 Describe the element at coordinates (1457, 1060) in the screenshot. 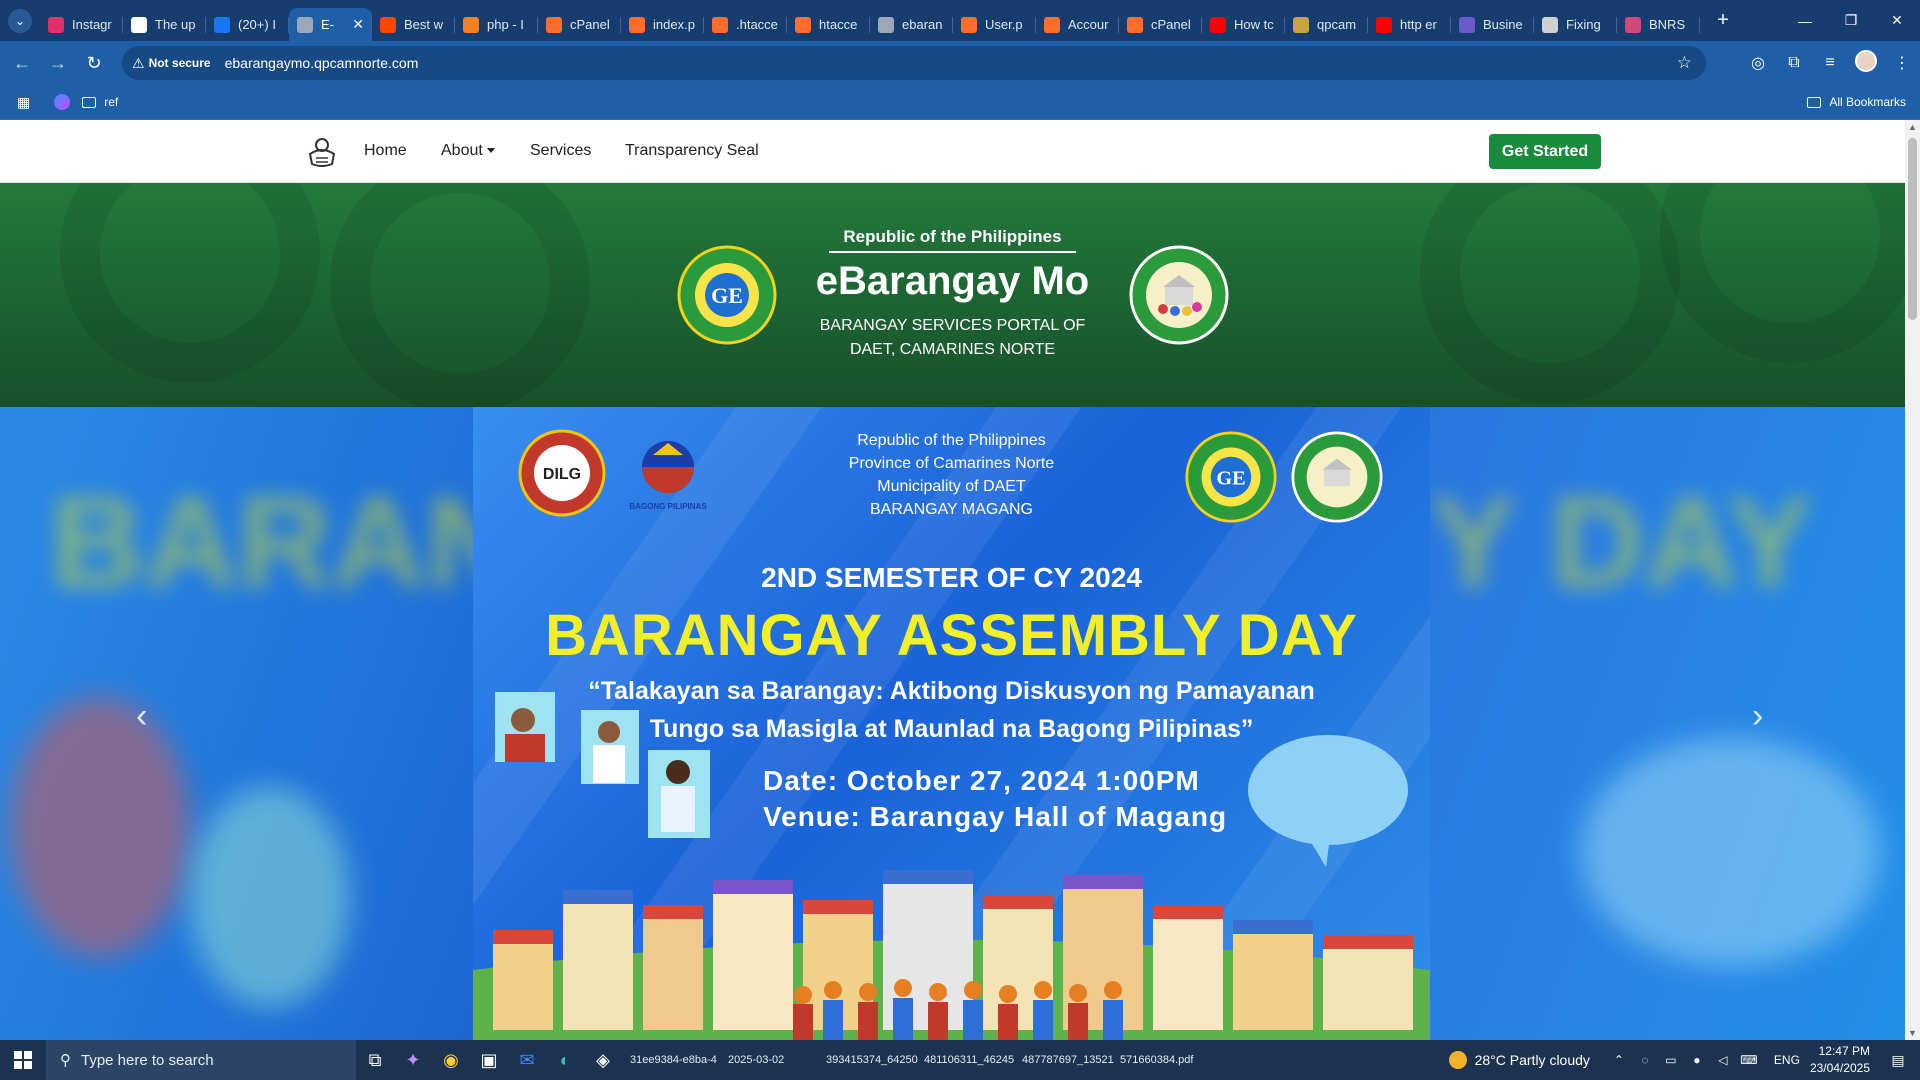

I see `weather-icon` at that location.